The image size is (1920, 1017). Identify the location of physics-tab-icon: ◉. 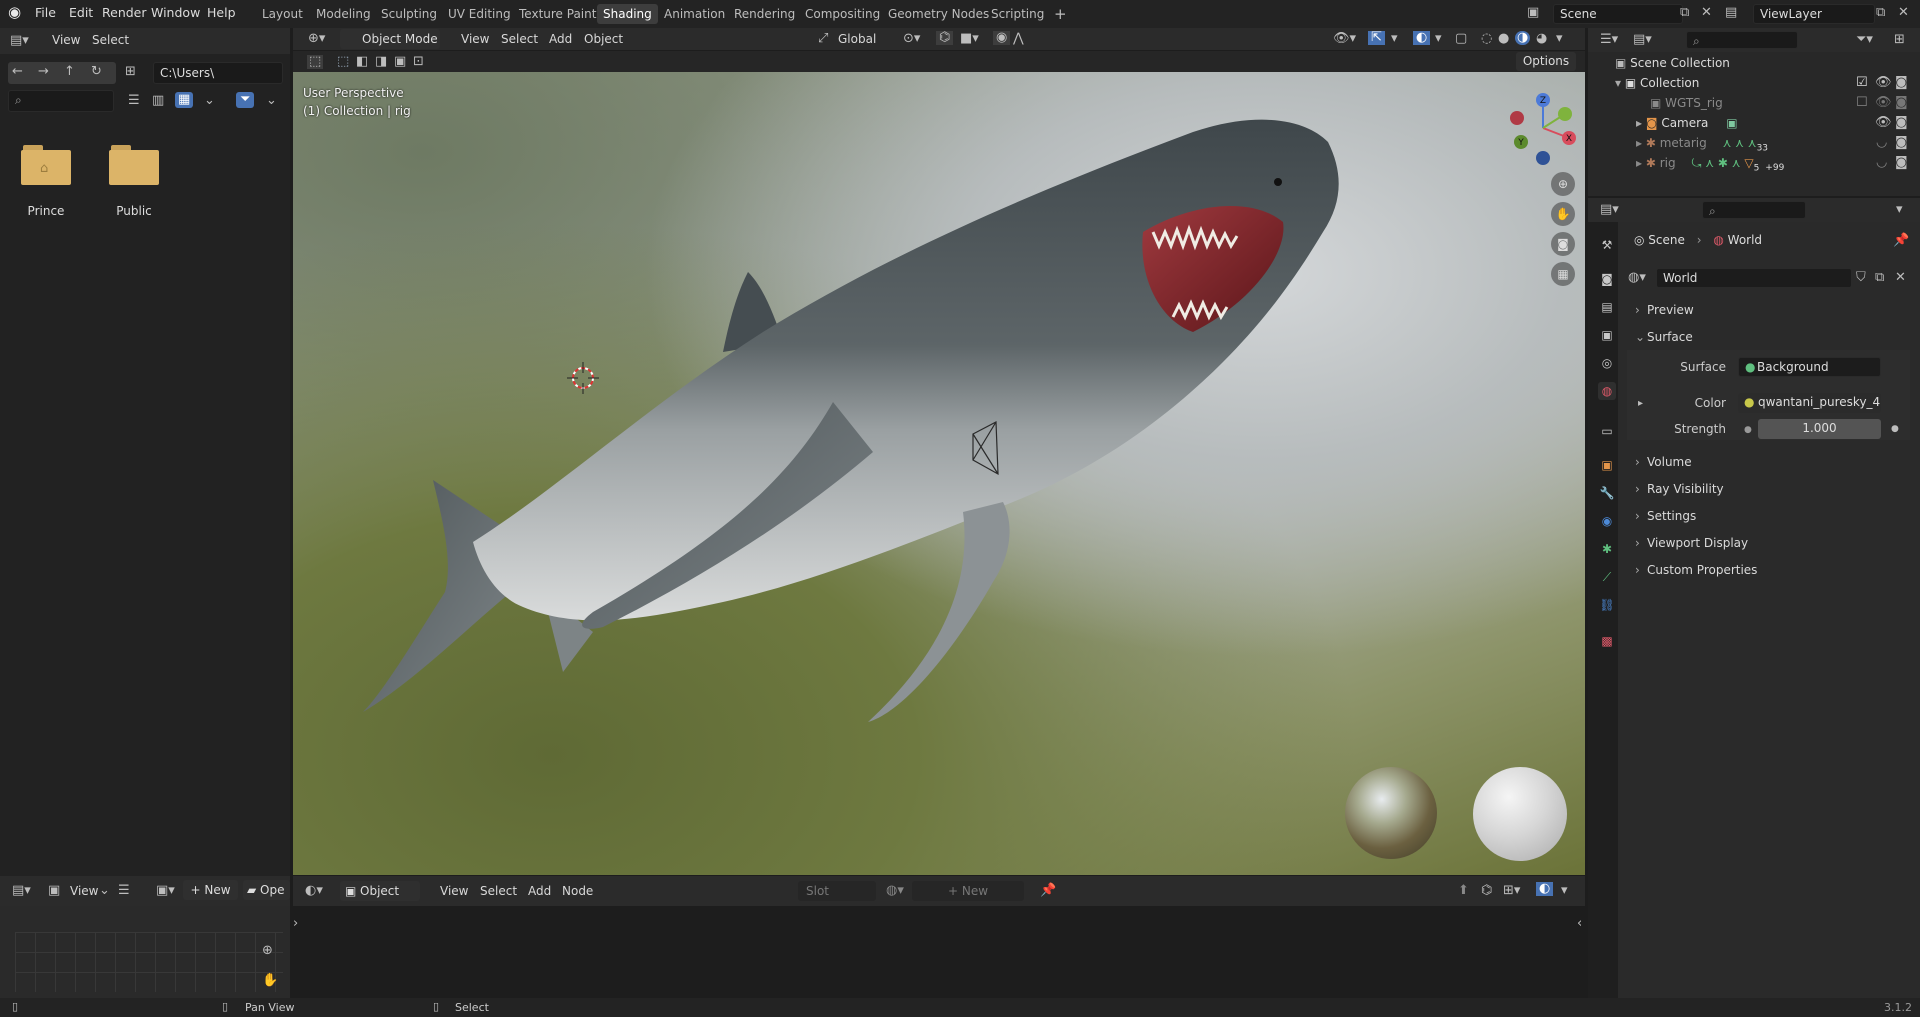
(1607, 521).